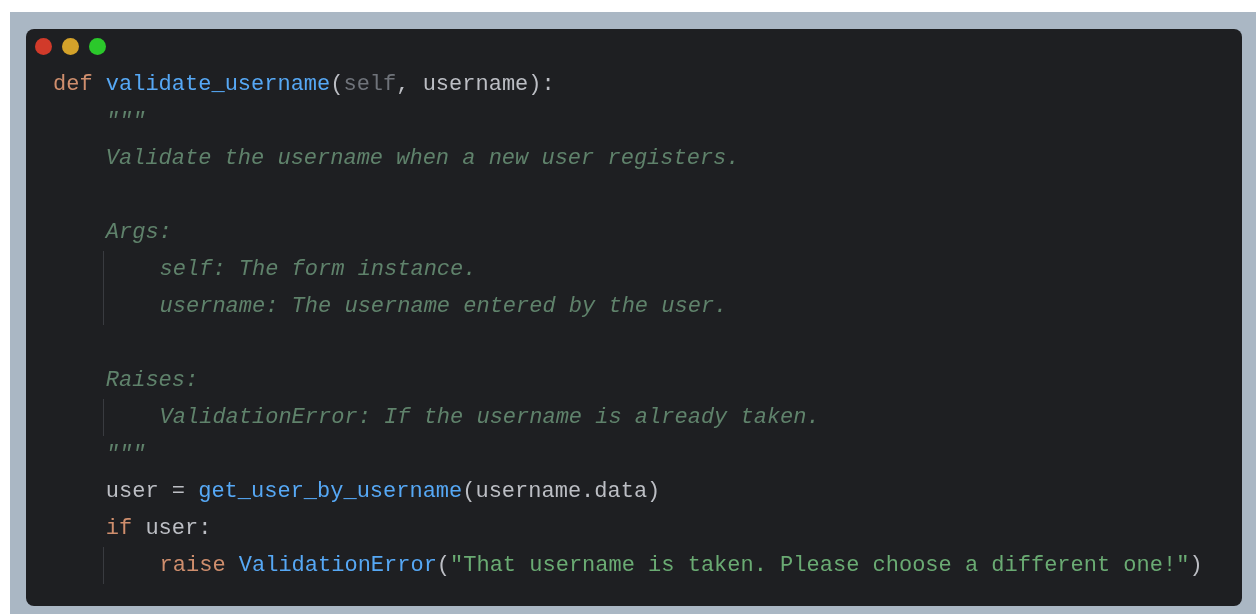 This screenshot has width=1256, height=614. I want to click on code-line: self: The form instance., so click(318, 270).